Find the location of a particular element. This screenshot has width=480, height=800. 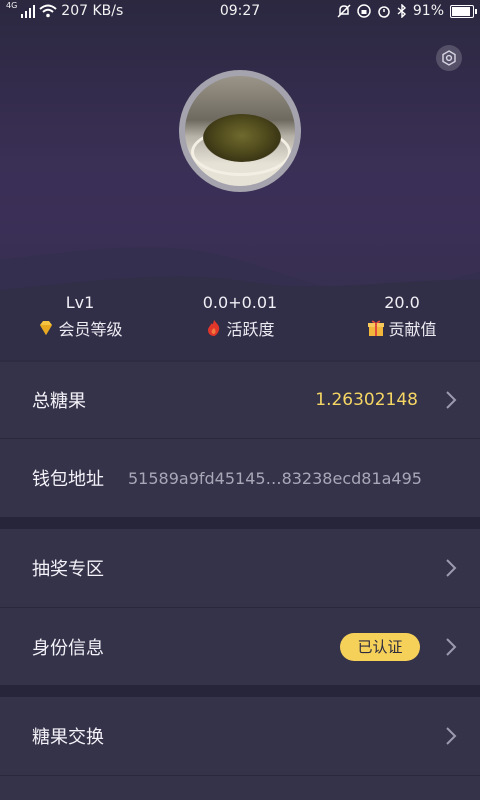

member-level-label: 会员等级 is located at coordinates (90, 329).